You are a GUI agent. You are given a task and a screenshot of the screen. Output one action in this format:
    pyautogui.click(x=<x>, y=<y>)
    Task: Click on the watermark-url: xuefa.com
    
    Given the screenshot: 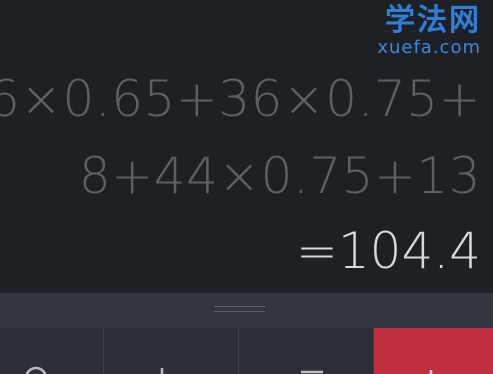 What is the action you would take?
    pyautogui.click(x=429, y=47)
    